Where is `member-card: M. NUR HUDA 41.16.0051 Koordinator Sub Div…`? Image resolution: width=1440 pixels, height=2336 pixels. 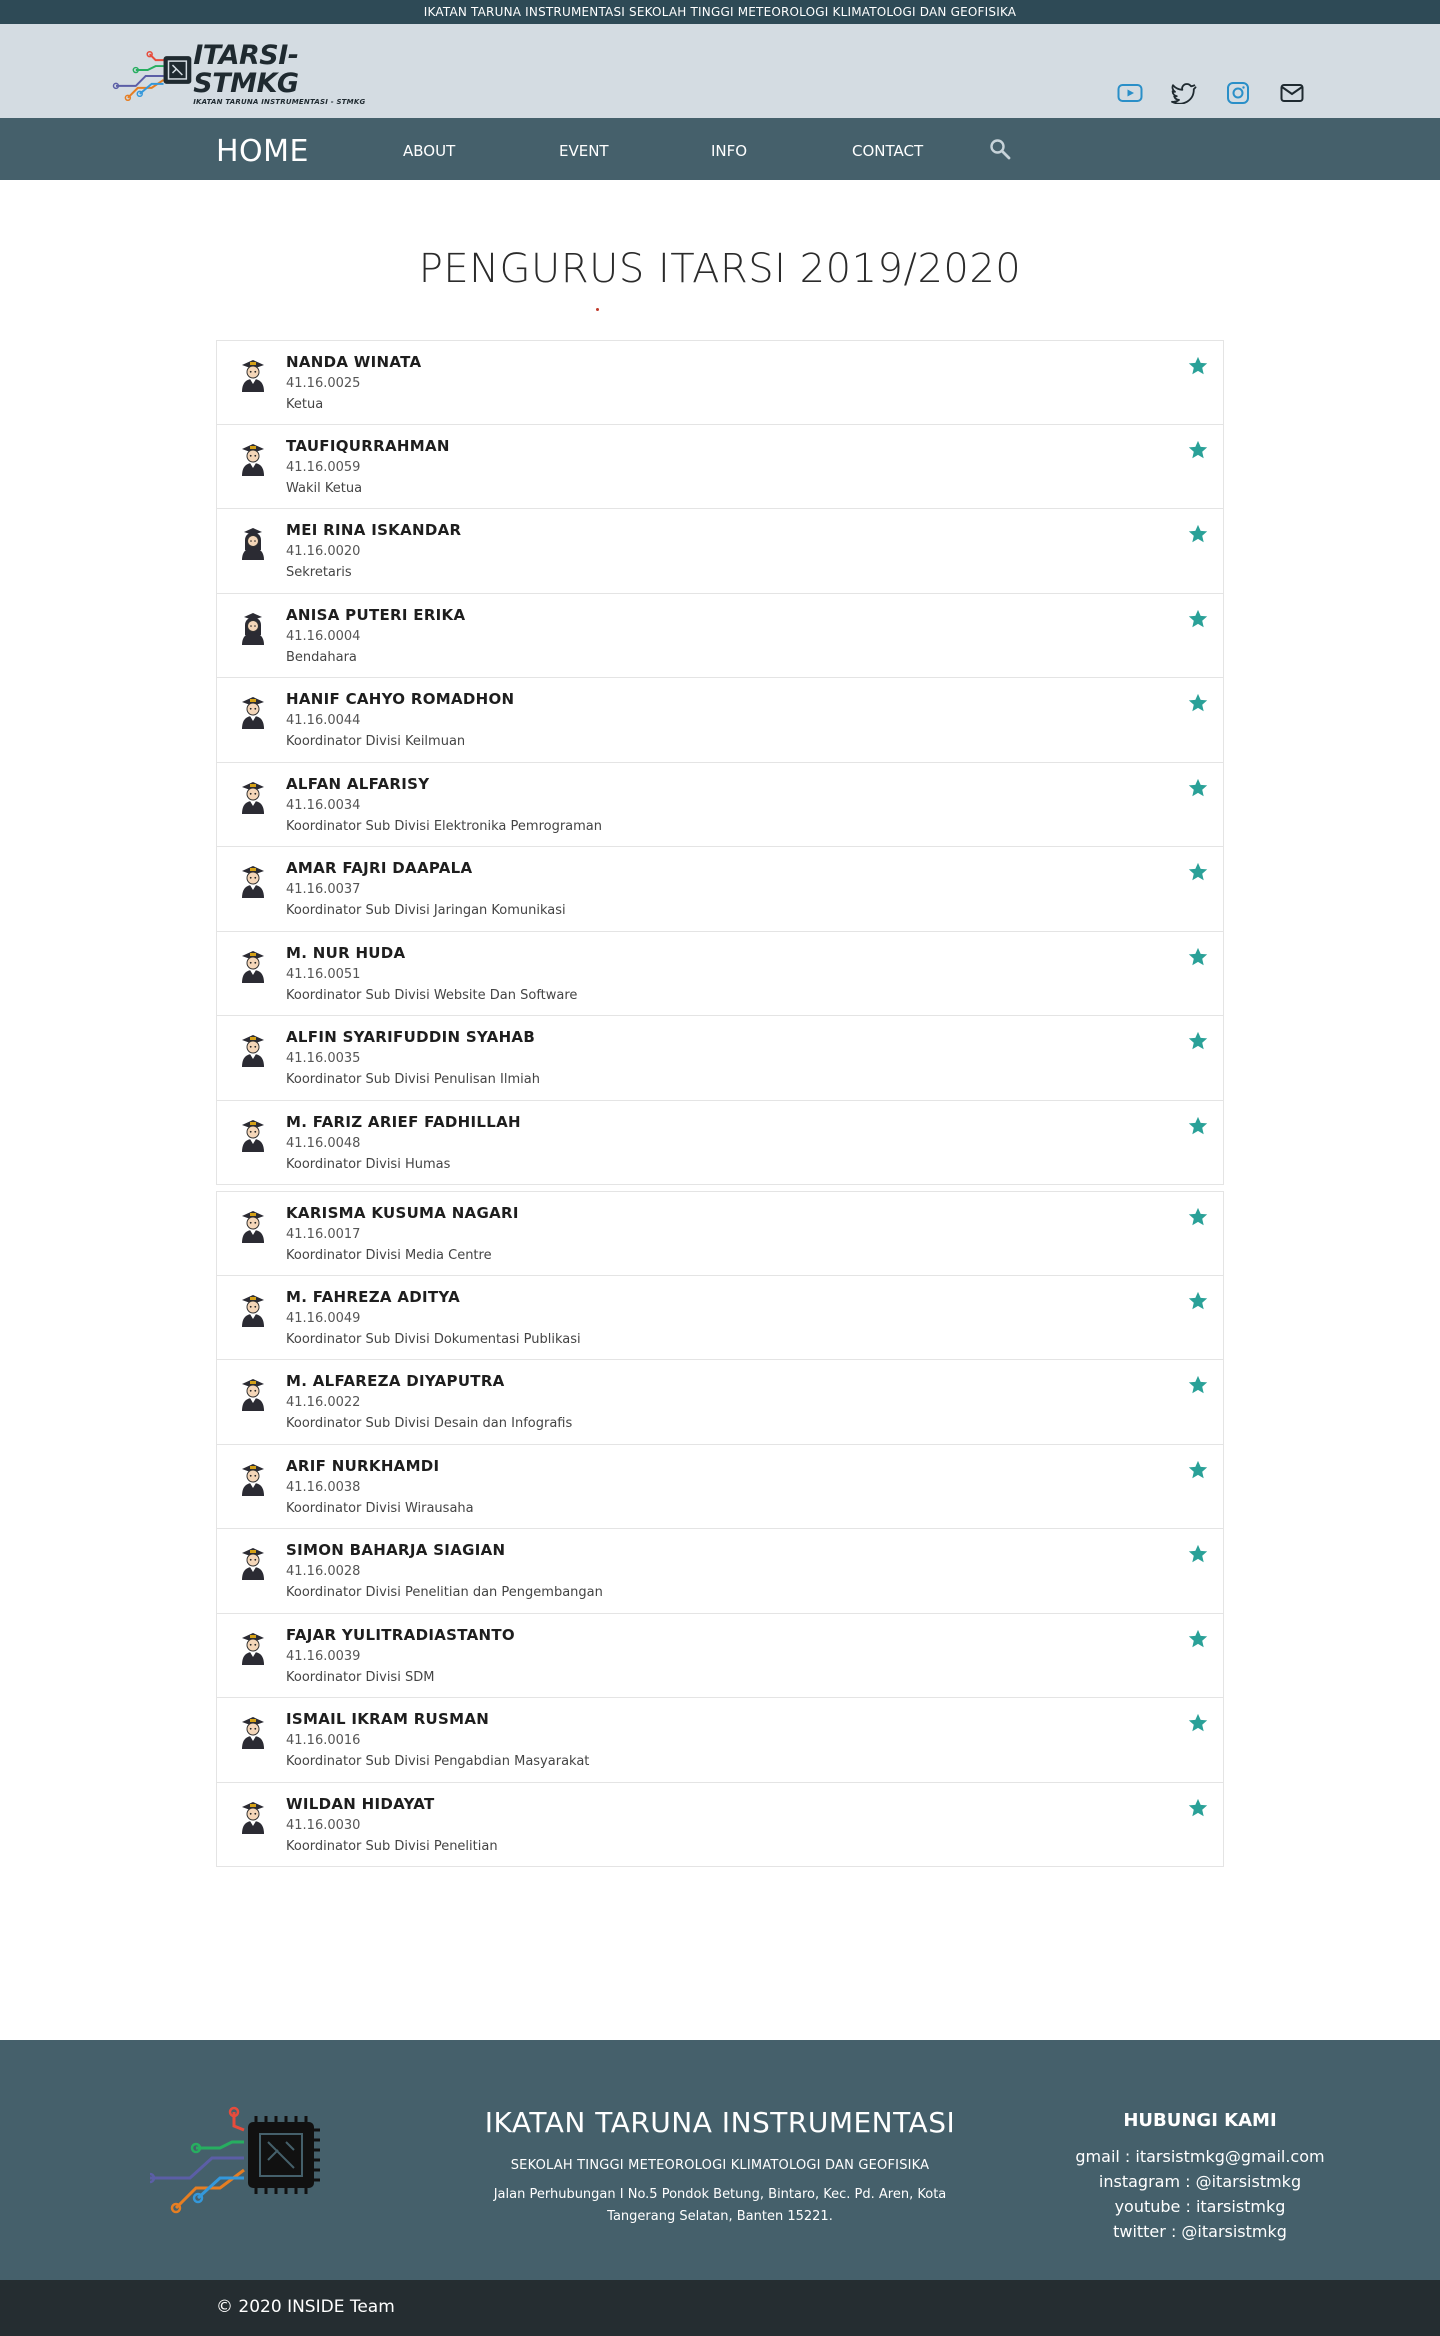
member-card: M. NUR HUDA 41.16.0051 Koordinator Sub Div… is located at coordinates (720, 973).